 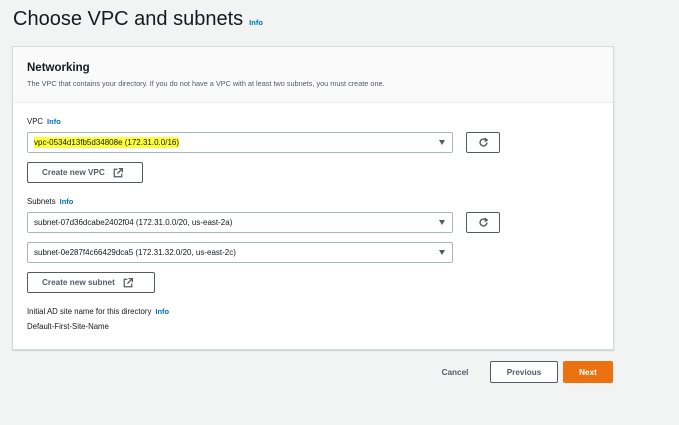 I want to click on page-title: Choose VPC and subnets Info, so click(x=138, y=19).